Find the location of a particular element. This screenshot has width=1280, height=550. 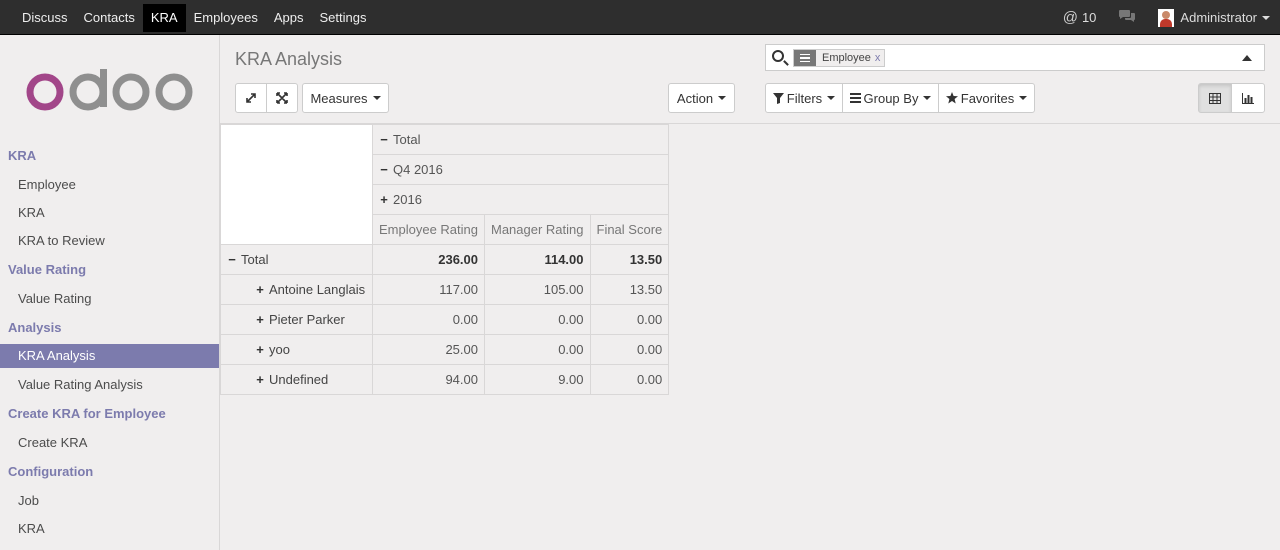

pivot-view-button is located at coordinates (1215, 98).